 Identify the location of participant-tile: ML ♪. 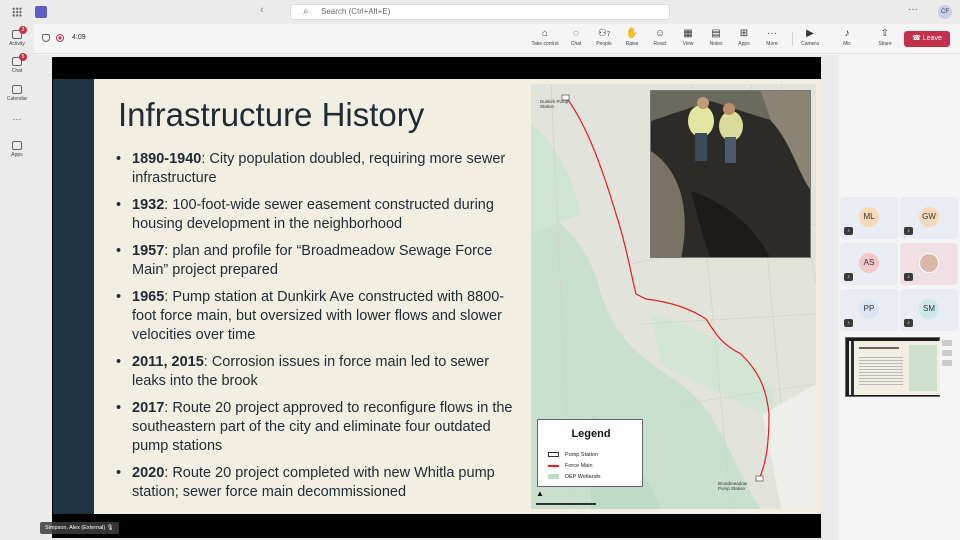
(869, 218).